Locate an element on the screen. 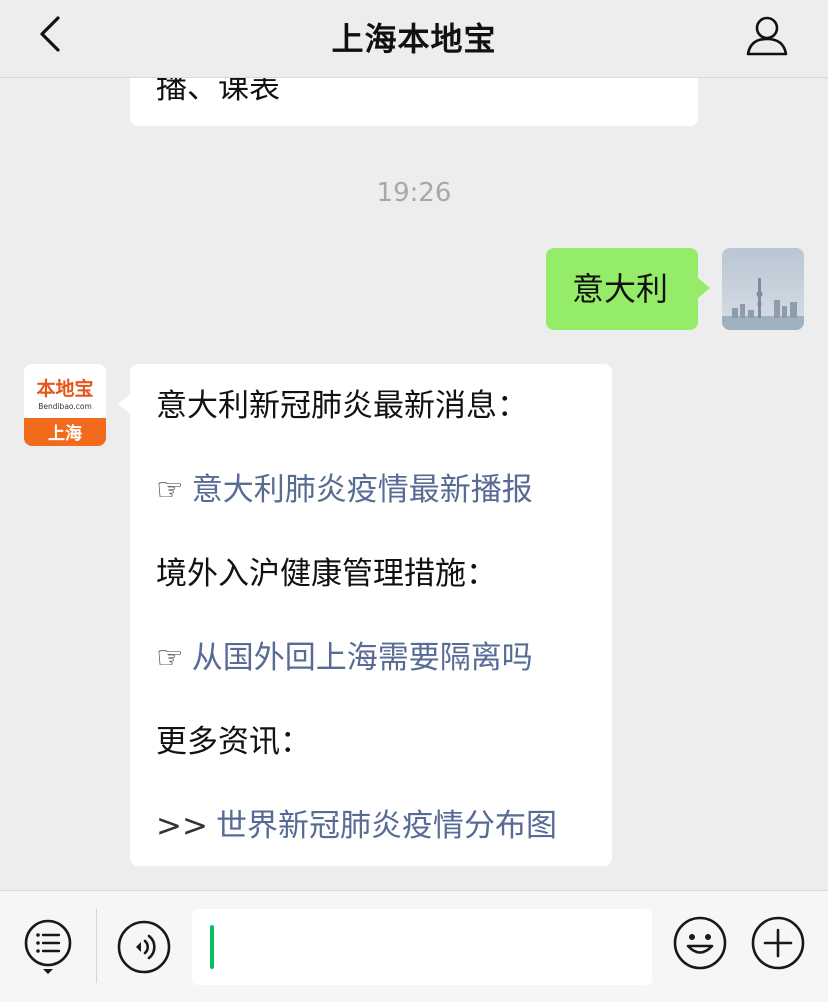 The height and width of the screenshot is (1002, 828). more-news-heading: 更多资讯： is located at coordinates (233, 742).